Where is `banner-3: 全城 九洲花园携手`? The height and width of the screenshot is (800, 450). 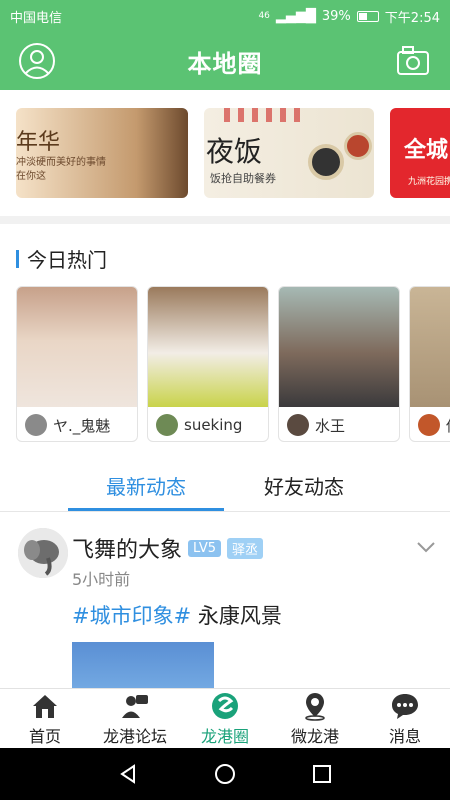 banner-3: 全城 九洲花园携手 is located at coordinates (420, 153).